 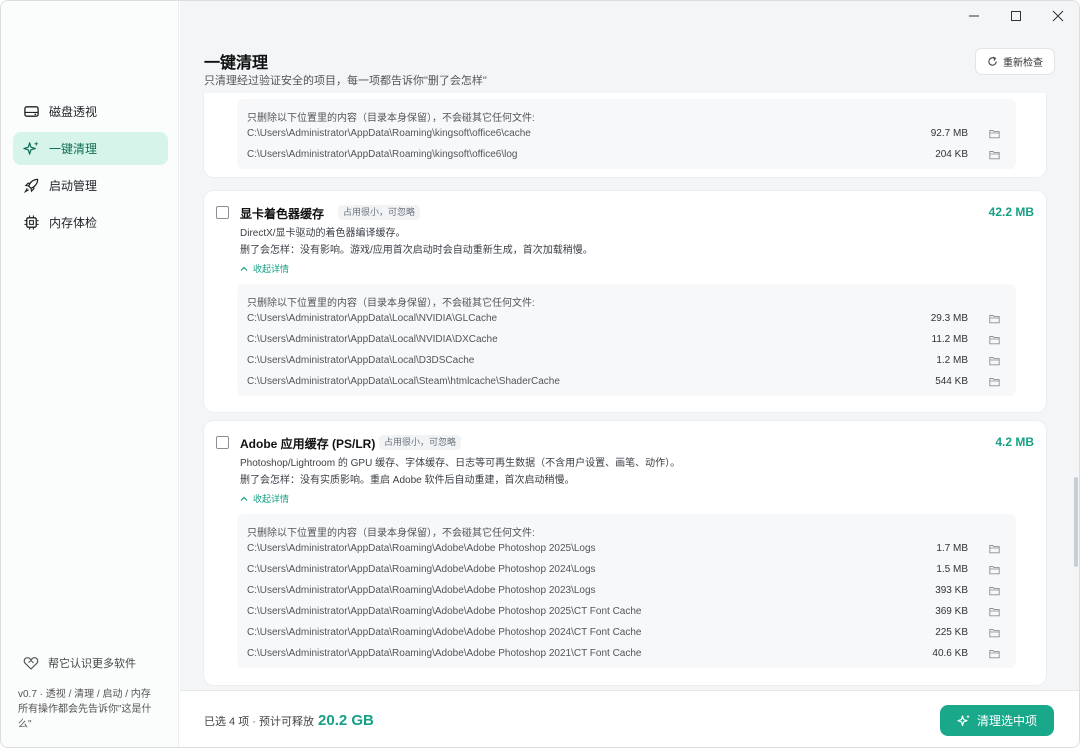 What do you see at coordinates (416, 250) in the screenshot?
I see `card-impact: 删了会怎样：没有影响。游戏/应用首次启动时会自动重新生成，首次加载稍慢。` at bounding box center [416, 250].